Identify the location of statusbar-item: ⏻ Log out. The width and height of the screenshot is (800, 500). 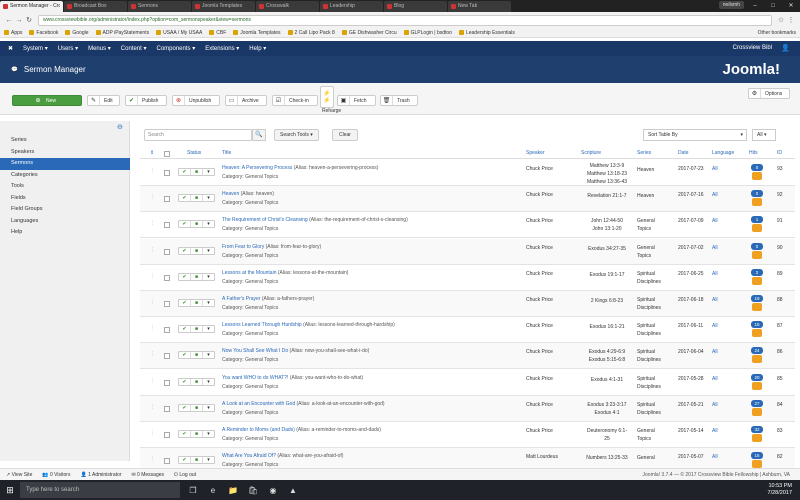
(185, 475).